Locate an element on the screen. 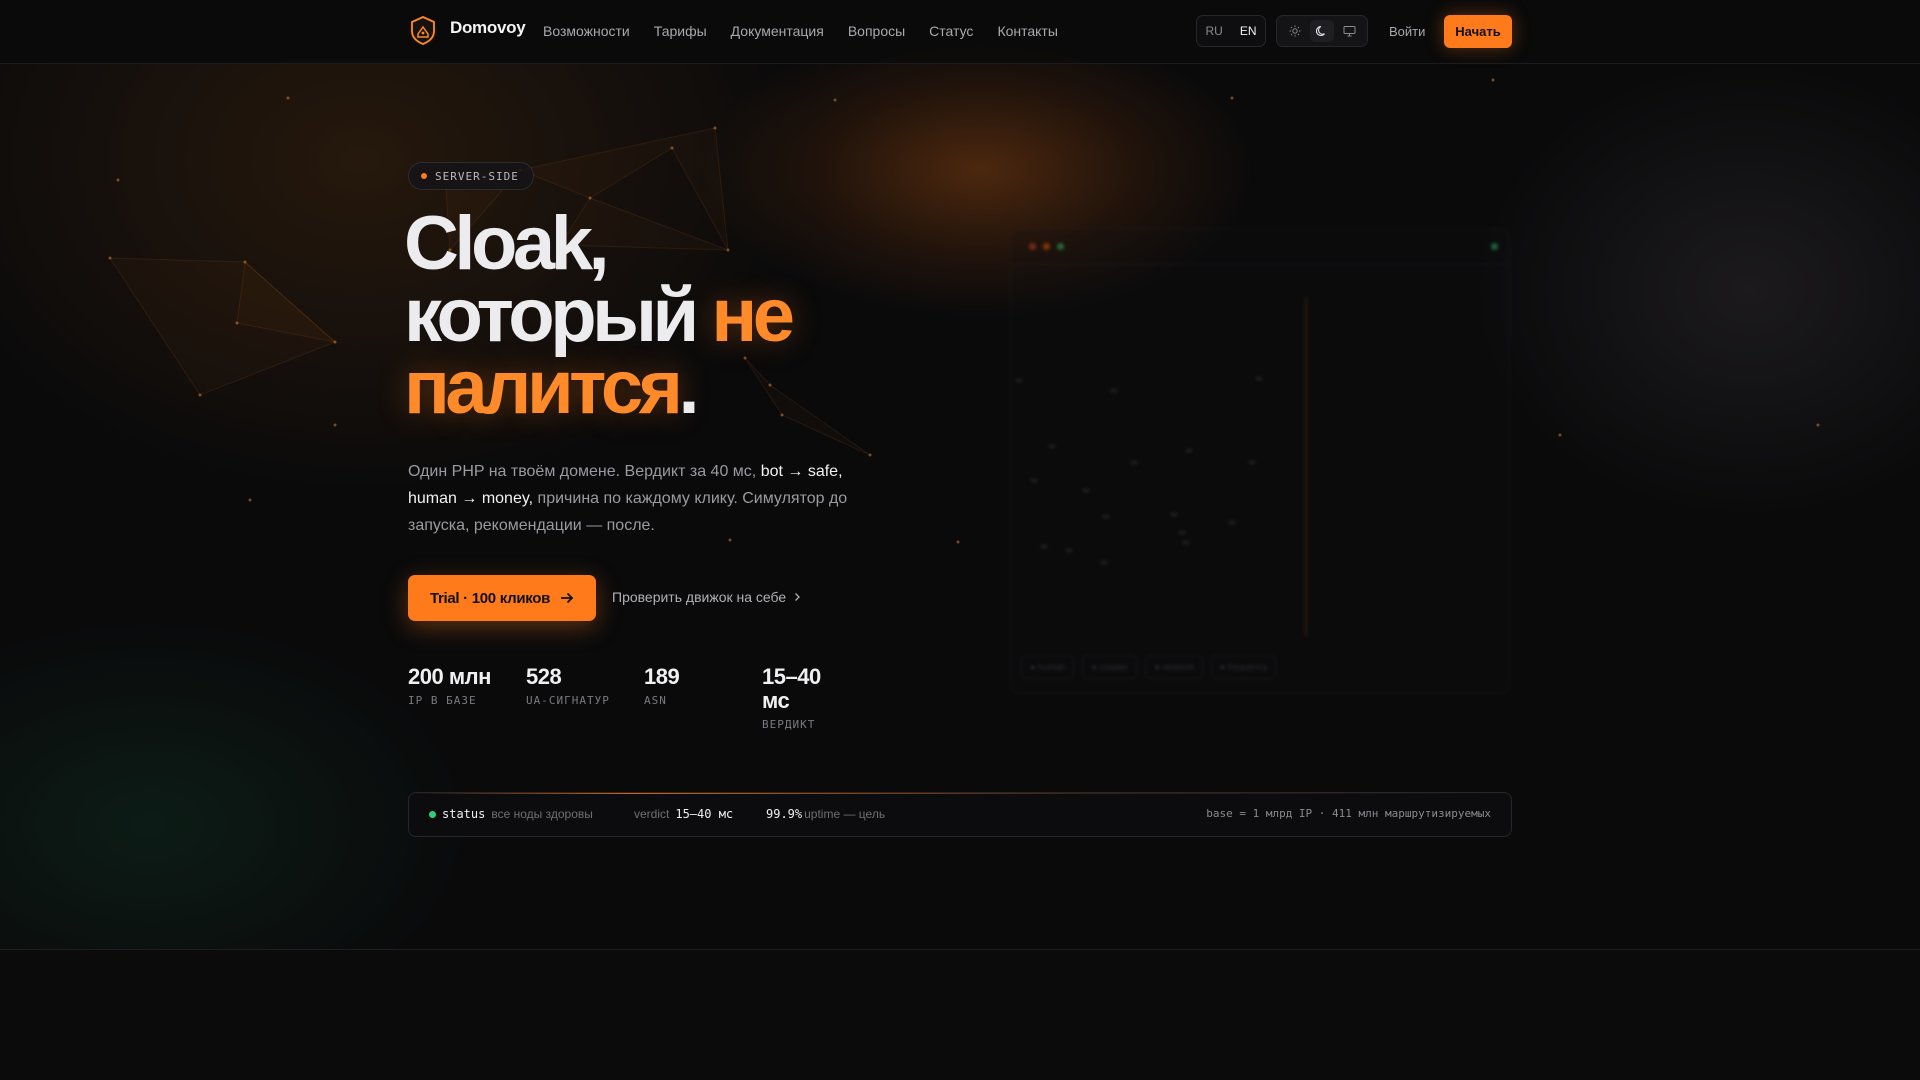 This screenshot has height=1080, width=1920. subtitle-bot-safe: bot → safe, is located at coordinates (801, 471).